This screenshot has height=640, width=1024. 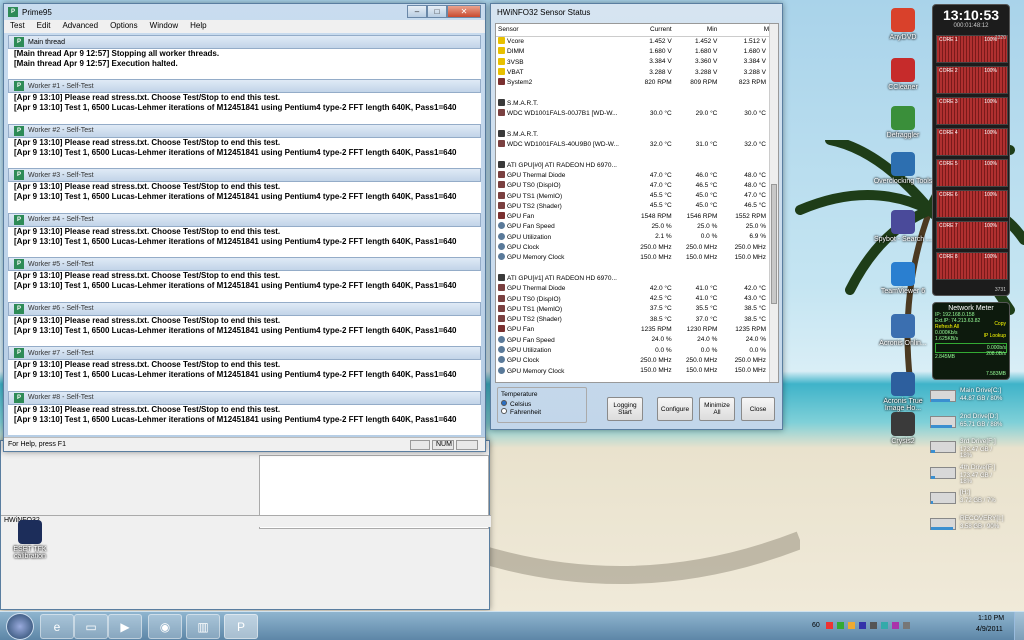 What do you see at coordinates (417, 11) in the screenshot?
I see `minimize-button: –` at bounding box center [417, 11].